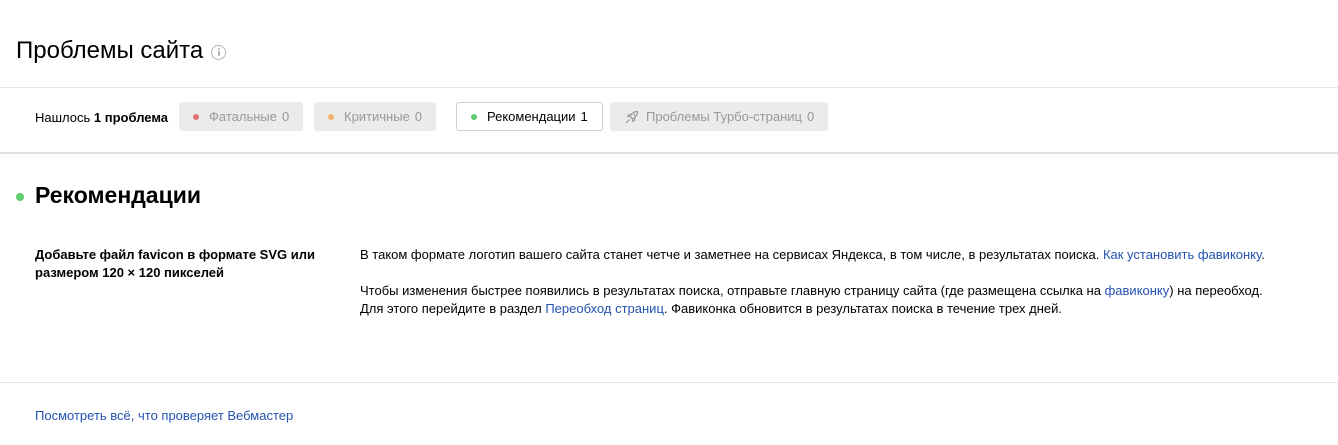 The image size is (1338, 445). Describe the element at coordinates (131, 117) in the screenshot. I see `found-count: 1 проблема` at that location.